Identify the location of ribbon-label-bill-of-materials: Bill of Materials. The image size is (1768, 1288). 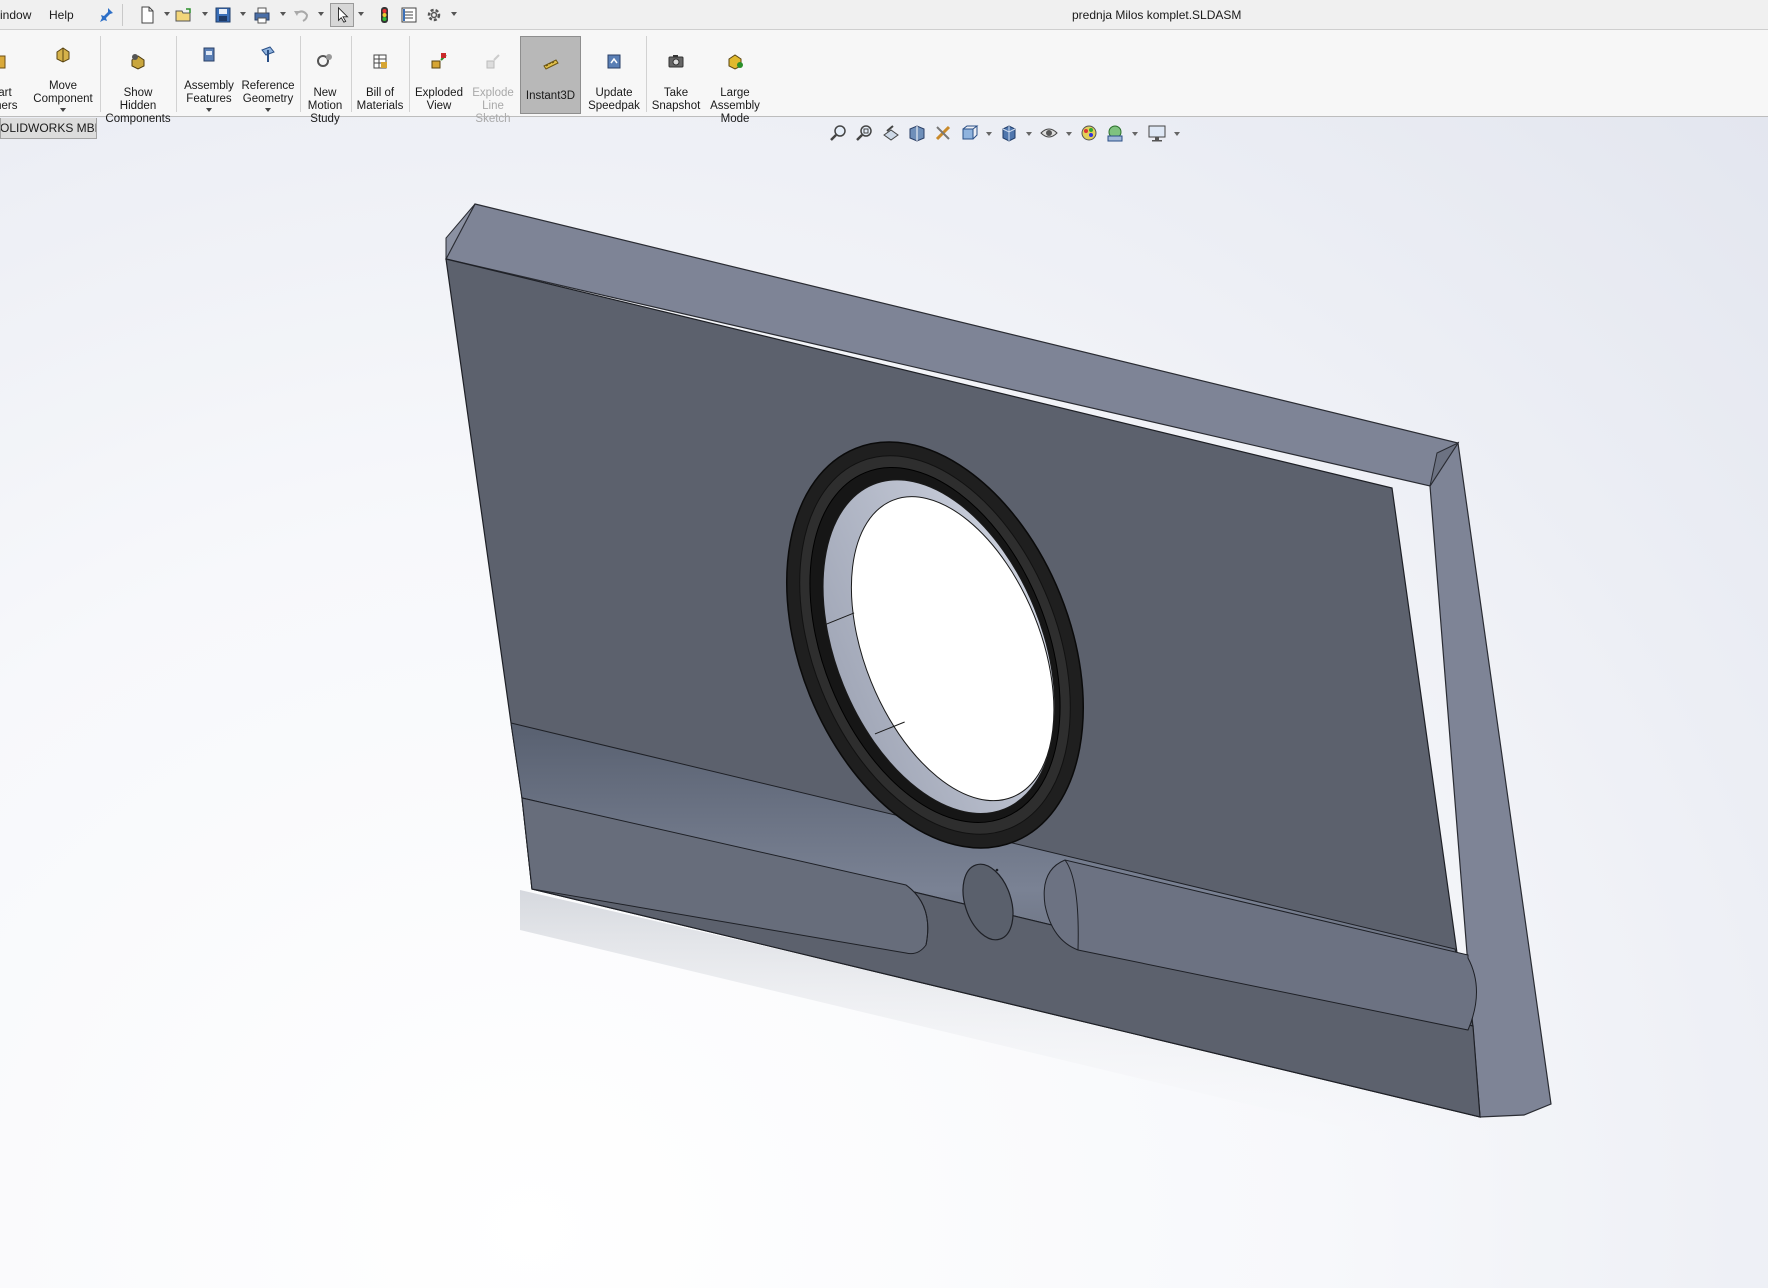
(380, 99).